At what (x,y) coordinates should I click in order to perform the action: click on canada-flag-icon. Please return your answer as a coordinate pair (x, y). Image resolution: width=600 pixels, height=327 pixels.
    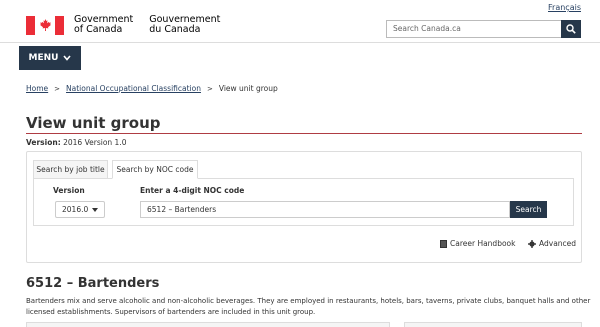
    Looking at the image, I should click on (45, 25).